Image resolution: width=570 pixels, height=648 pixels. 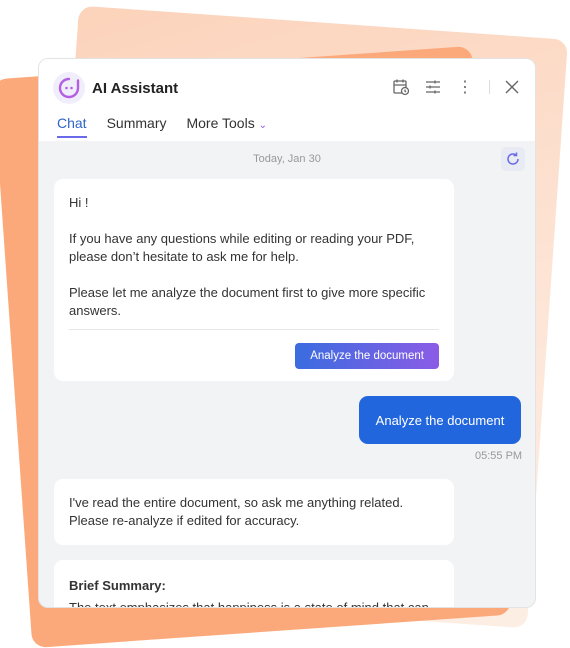 What do you see at coordinates (512, 87) in the screenshot?
I see `close-icon` at bounding box center [512, 87].